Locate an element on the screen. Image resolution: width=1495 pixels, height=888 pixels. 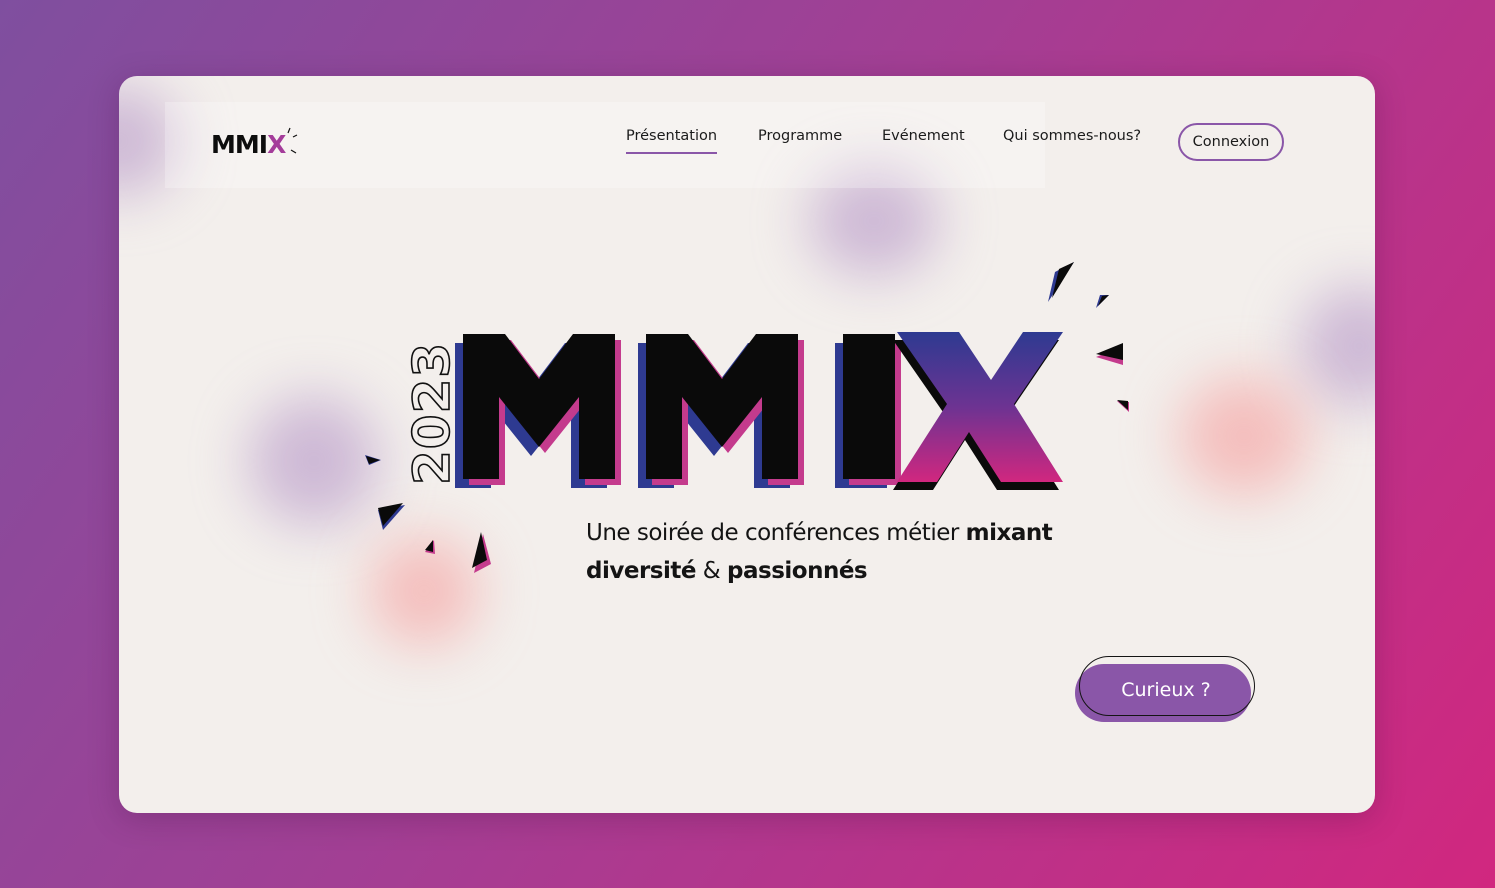
tagline-ampersand: & is located at coordinates (711, 571).